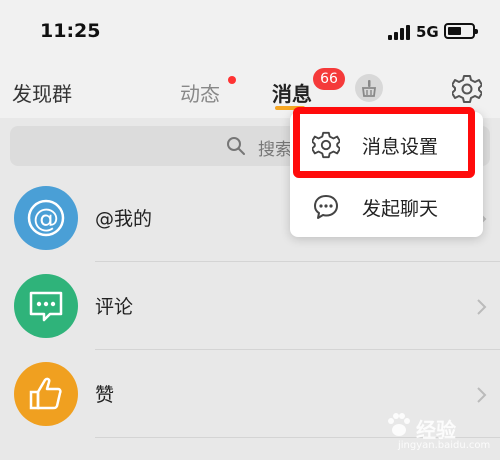  What do you see at coordinates (326, 207) in the screenshot?
I see `chat-bubble-icon` at bounding box center [326, 207].